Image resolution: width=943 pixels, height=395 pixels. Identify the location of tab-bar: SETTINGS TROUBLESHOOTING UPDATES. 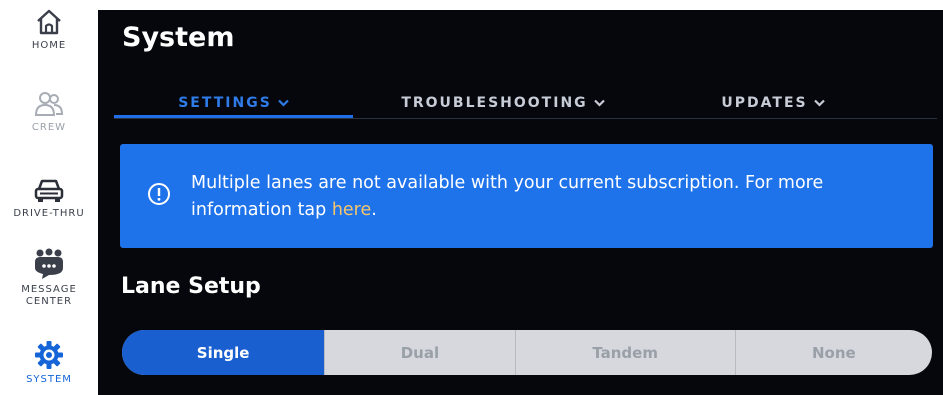
(525, 104).